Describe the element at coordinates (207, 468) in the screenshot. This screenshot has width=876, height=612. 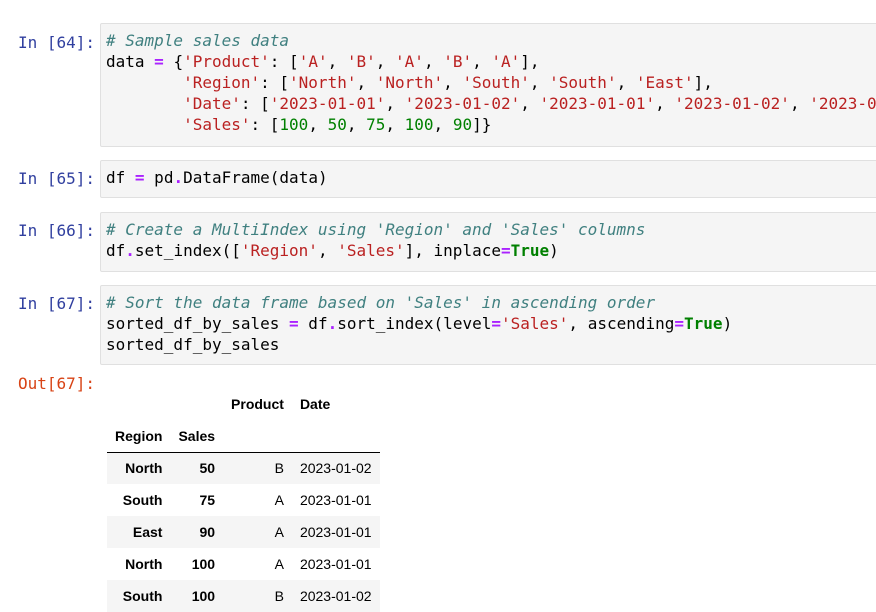
I see `index-sales: 50` at that location.